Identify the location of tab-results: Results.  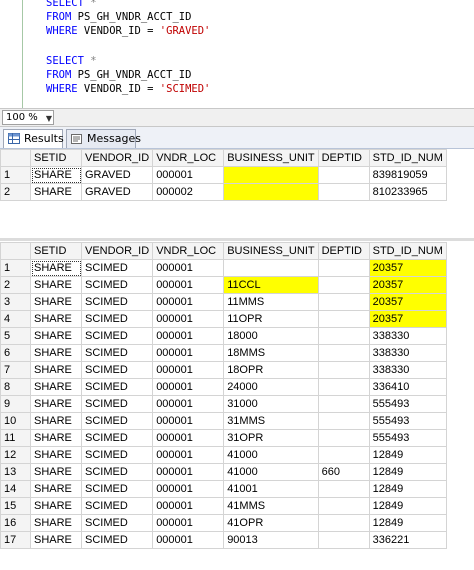
(33, 138).